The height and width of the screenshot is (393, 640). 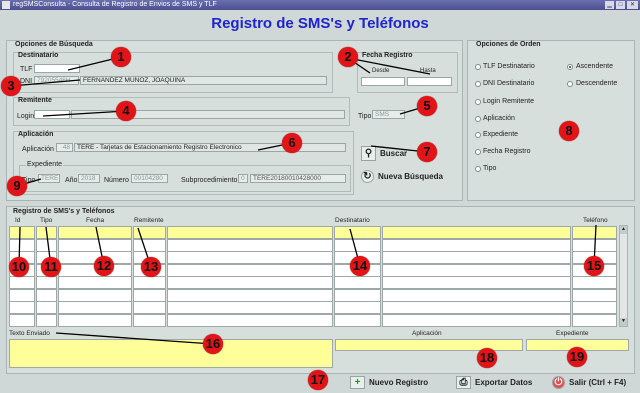 I want to click on callout-marker: 3, so click(x=11, y=86).